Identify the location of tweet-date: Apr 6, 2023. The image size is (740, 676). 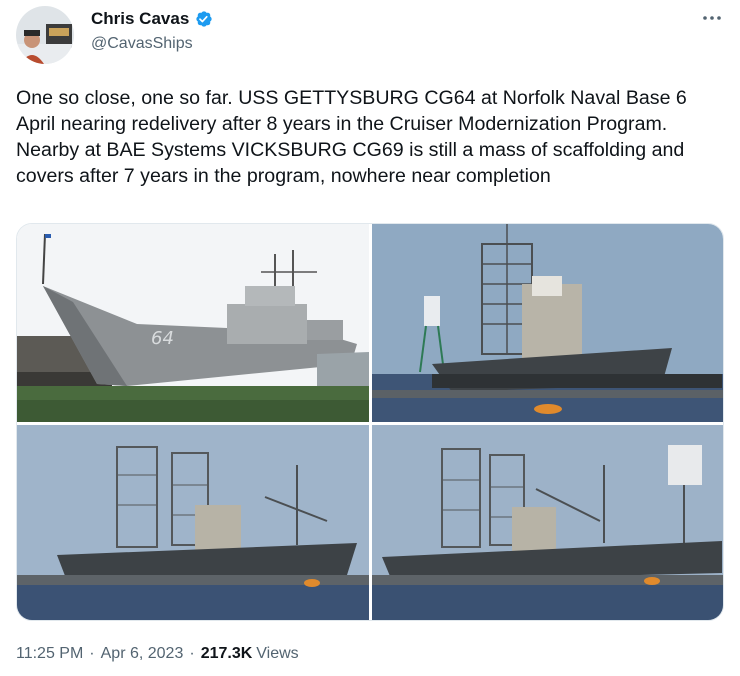
(142, 654).